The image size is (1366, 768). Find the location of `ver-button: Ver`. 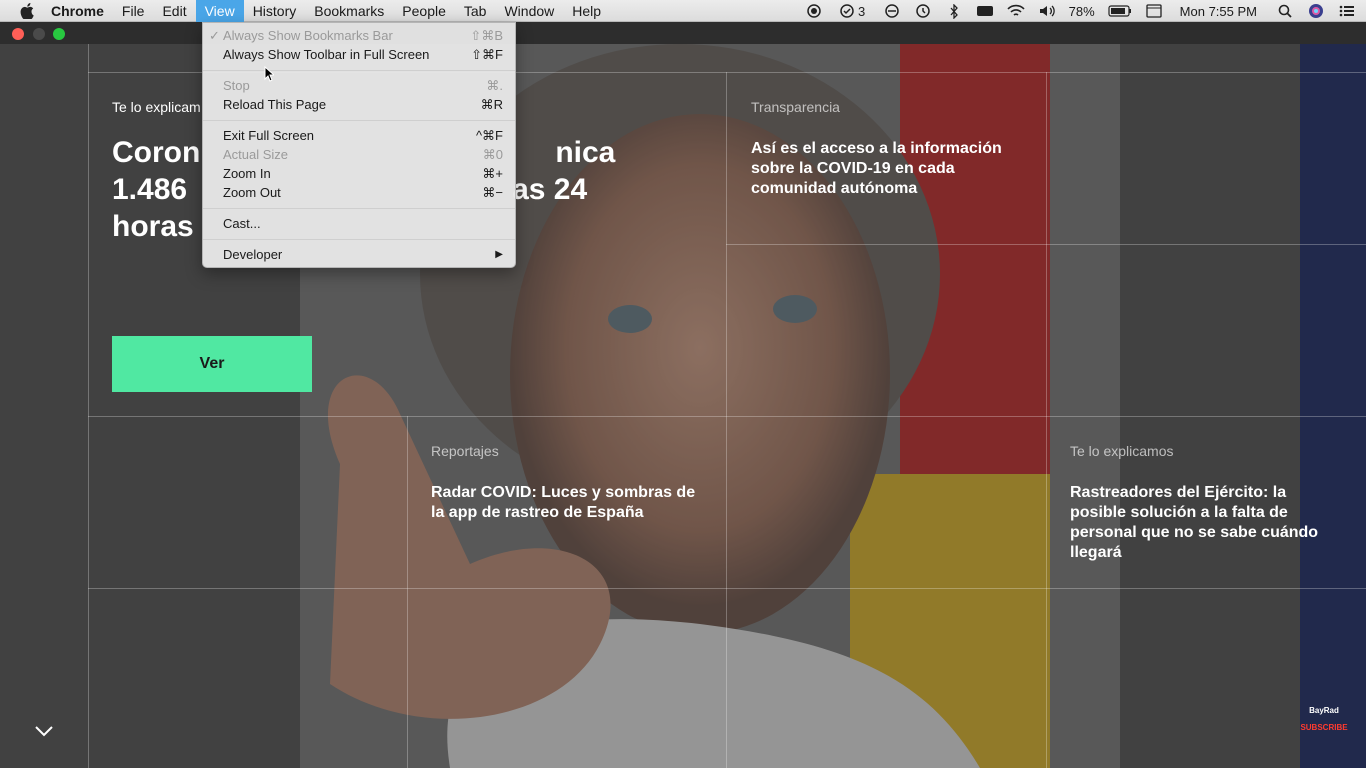

ver-button: Ver is located at coordinates (212, 364).